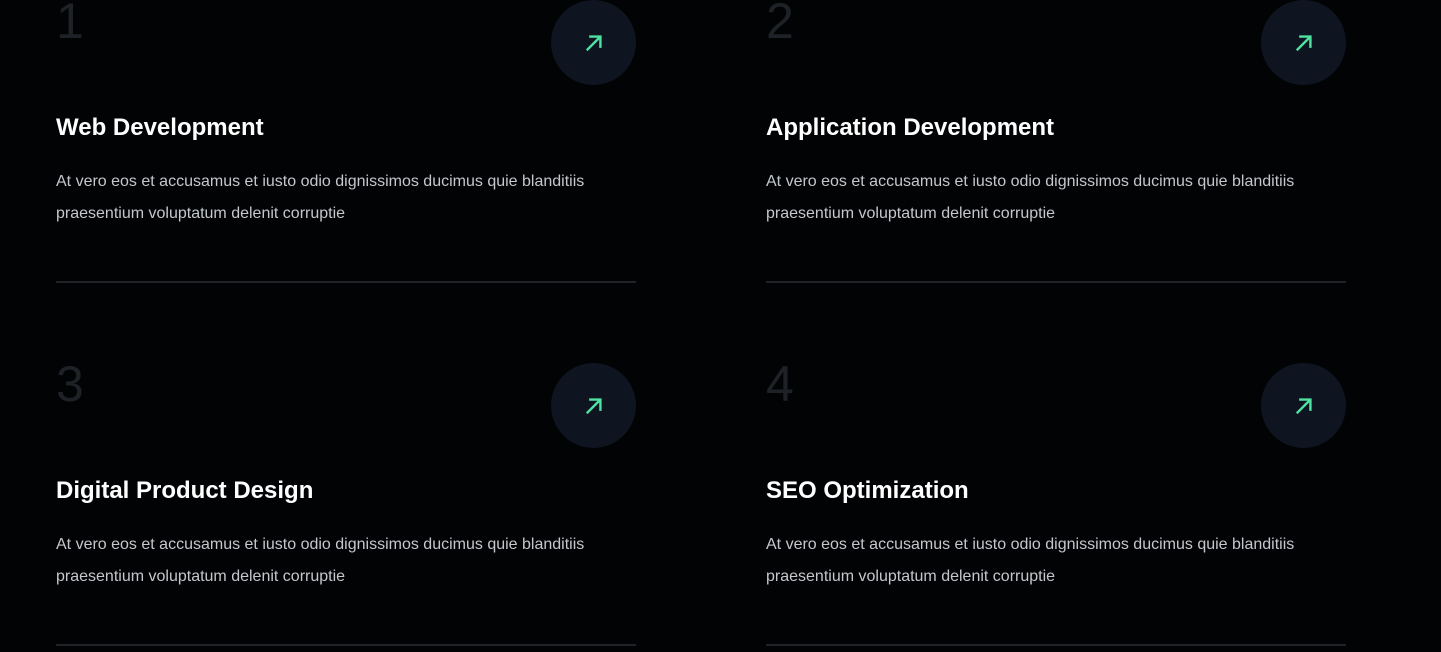 The width and height of the screenshot is (1441, 652). Describe the element at coordinates (70, 384) in the screenshot. I see `service-number: 3` at that location.